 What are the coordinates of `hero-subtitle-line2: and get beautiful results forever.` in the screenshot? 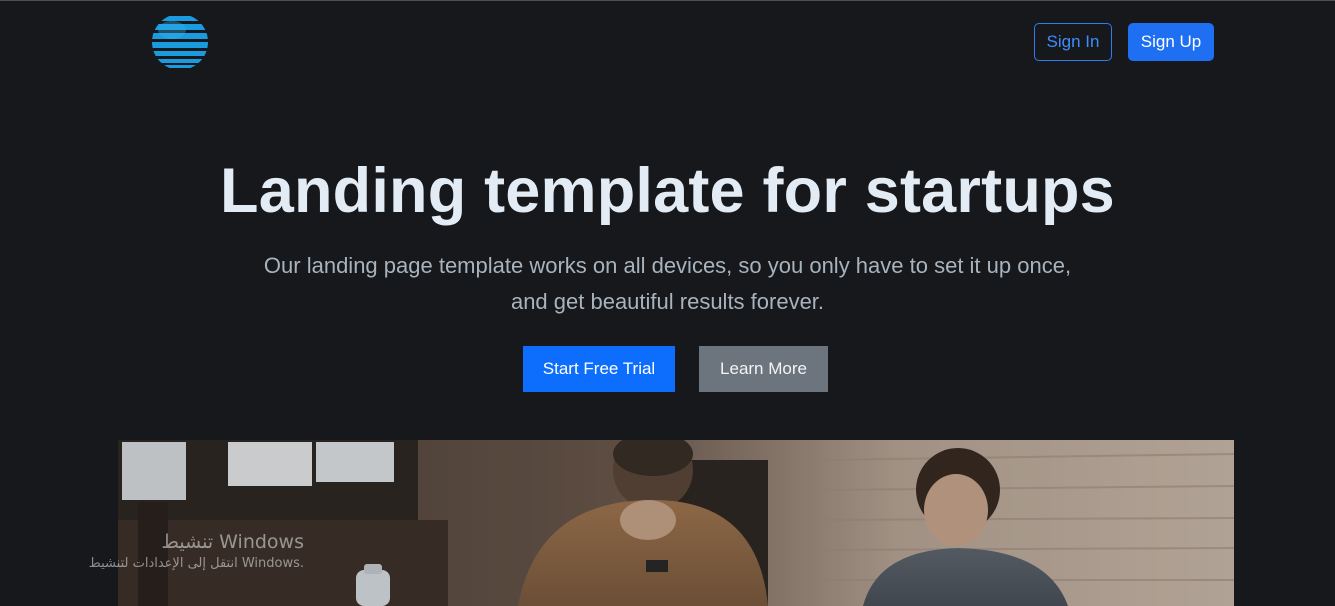 It's located at (667, 301).